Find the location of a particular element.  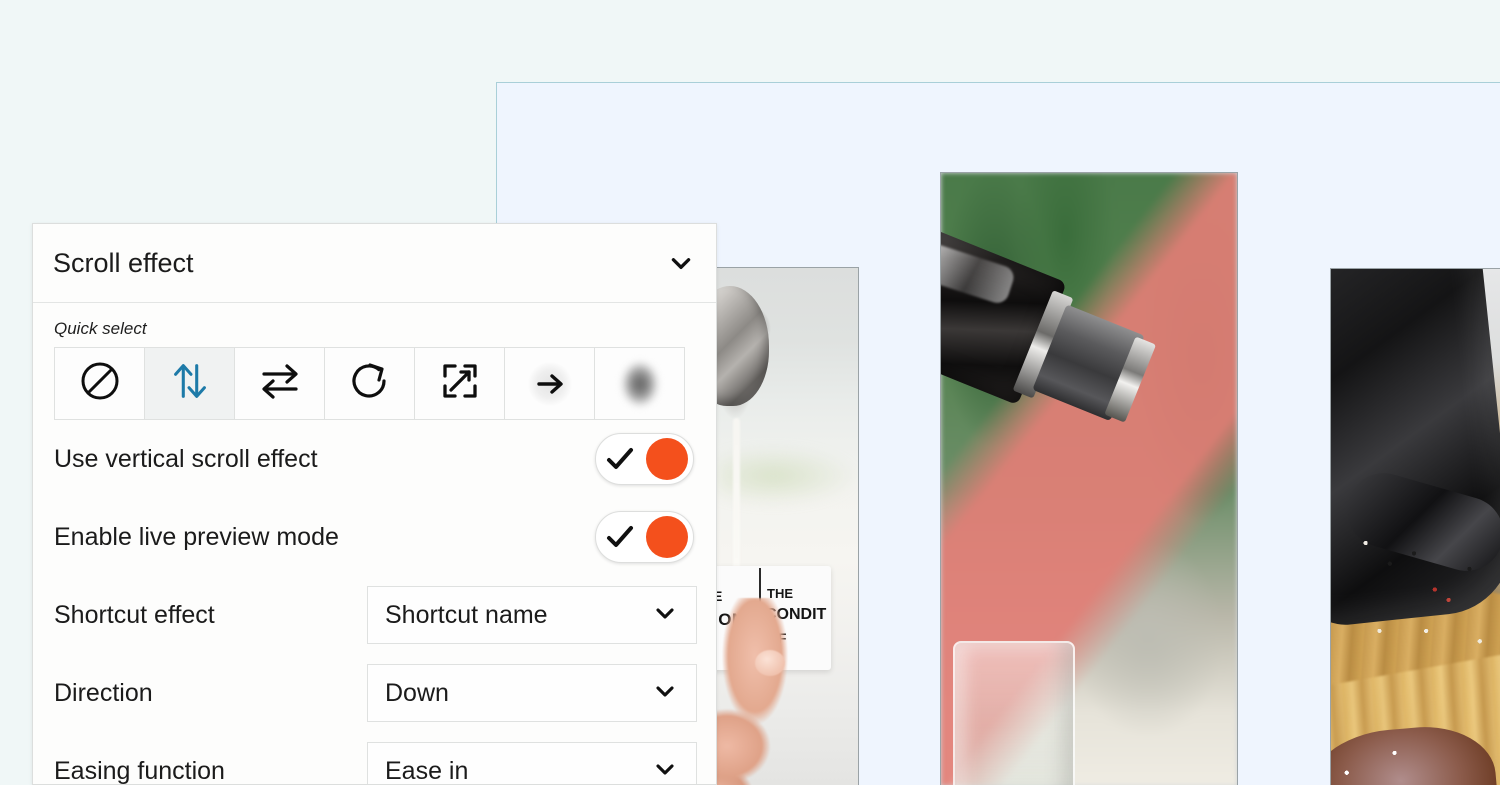

vertical-arrows-icon is located at coordinates (190, 383).